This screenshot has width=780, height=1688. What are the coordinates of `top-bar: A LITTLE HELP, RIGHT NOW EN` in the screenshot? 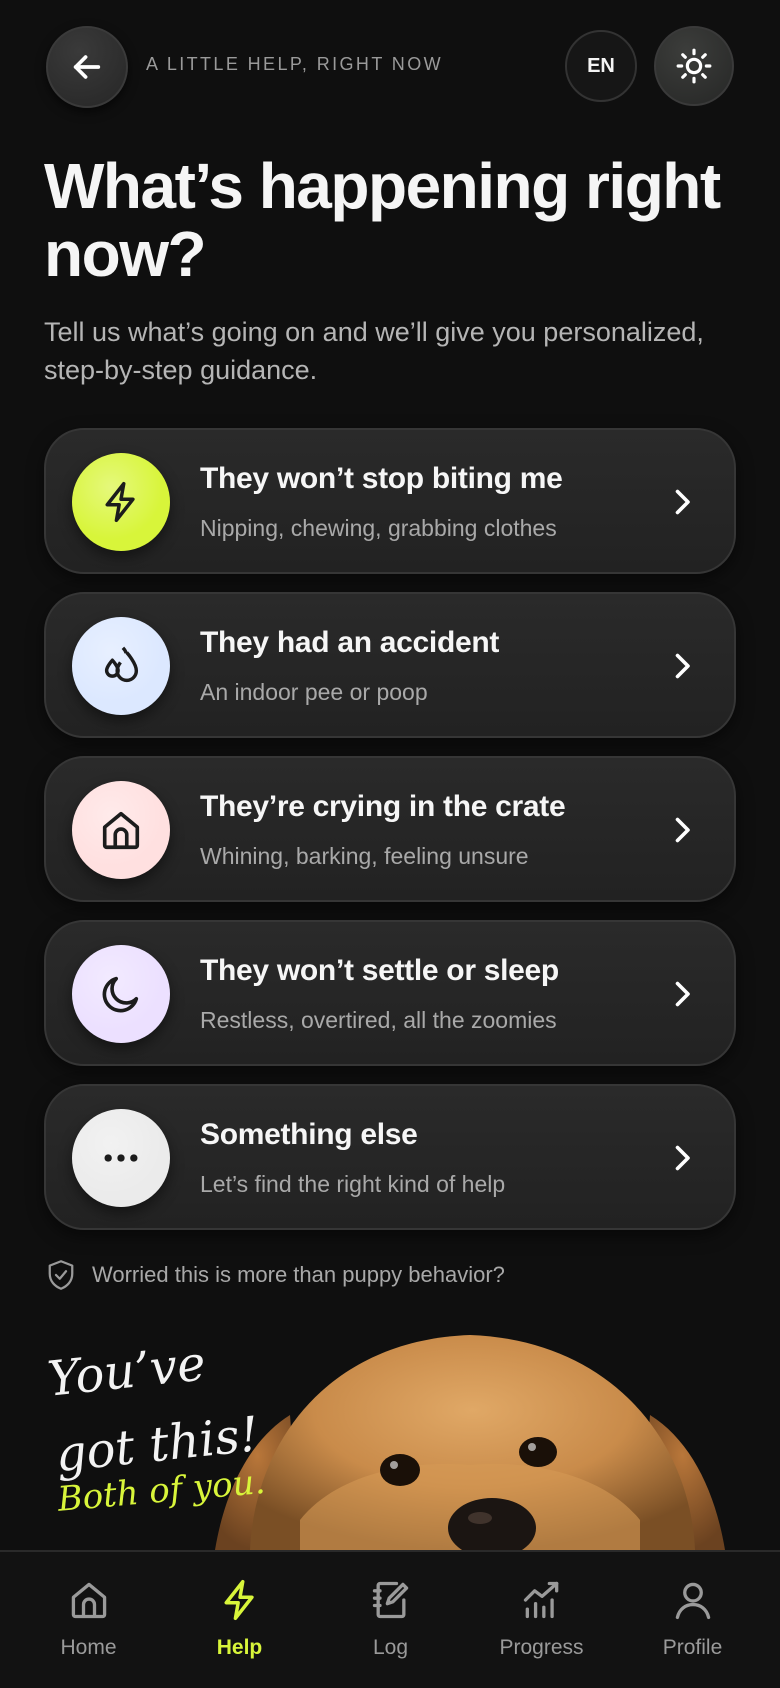 It's located at (390, 65).